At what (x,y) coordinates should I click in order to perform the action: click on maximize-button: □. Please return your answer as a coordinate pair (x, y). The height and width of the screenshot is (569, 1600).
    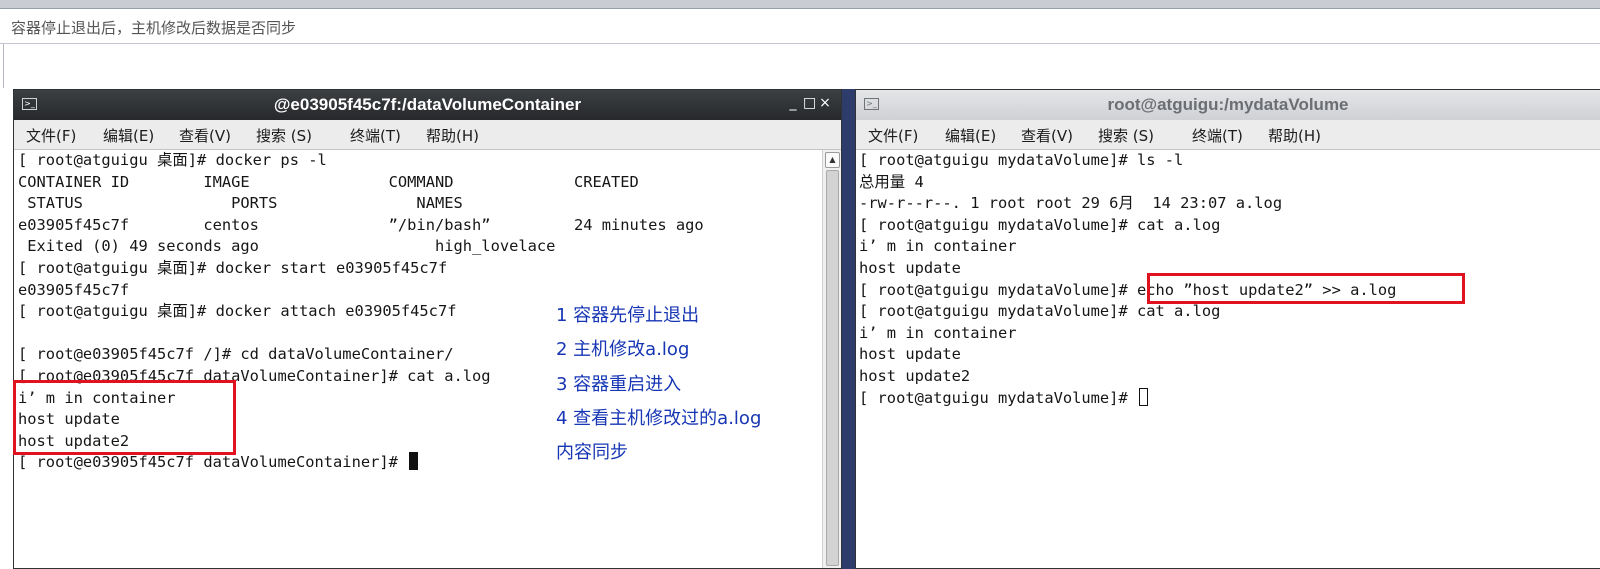
    Looking at the image, I should click on (811, 103).